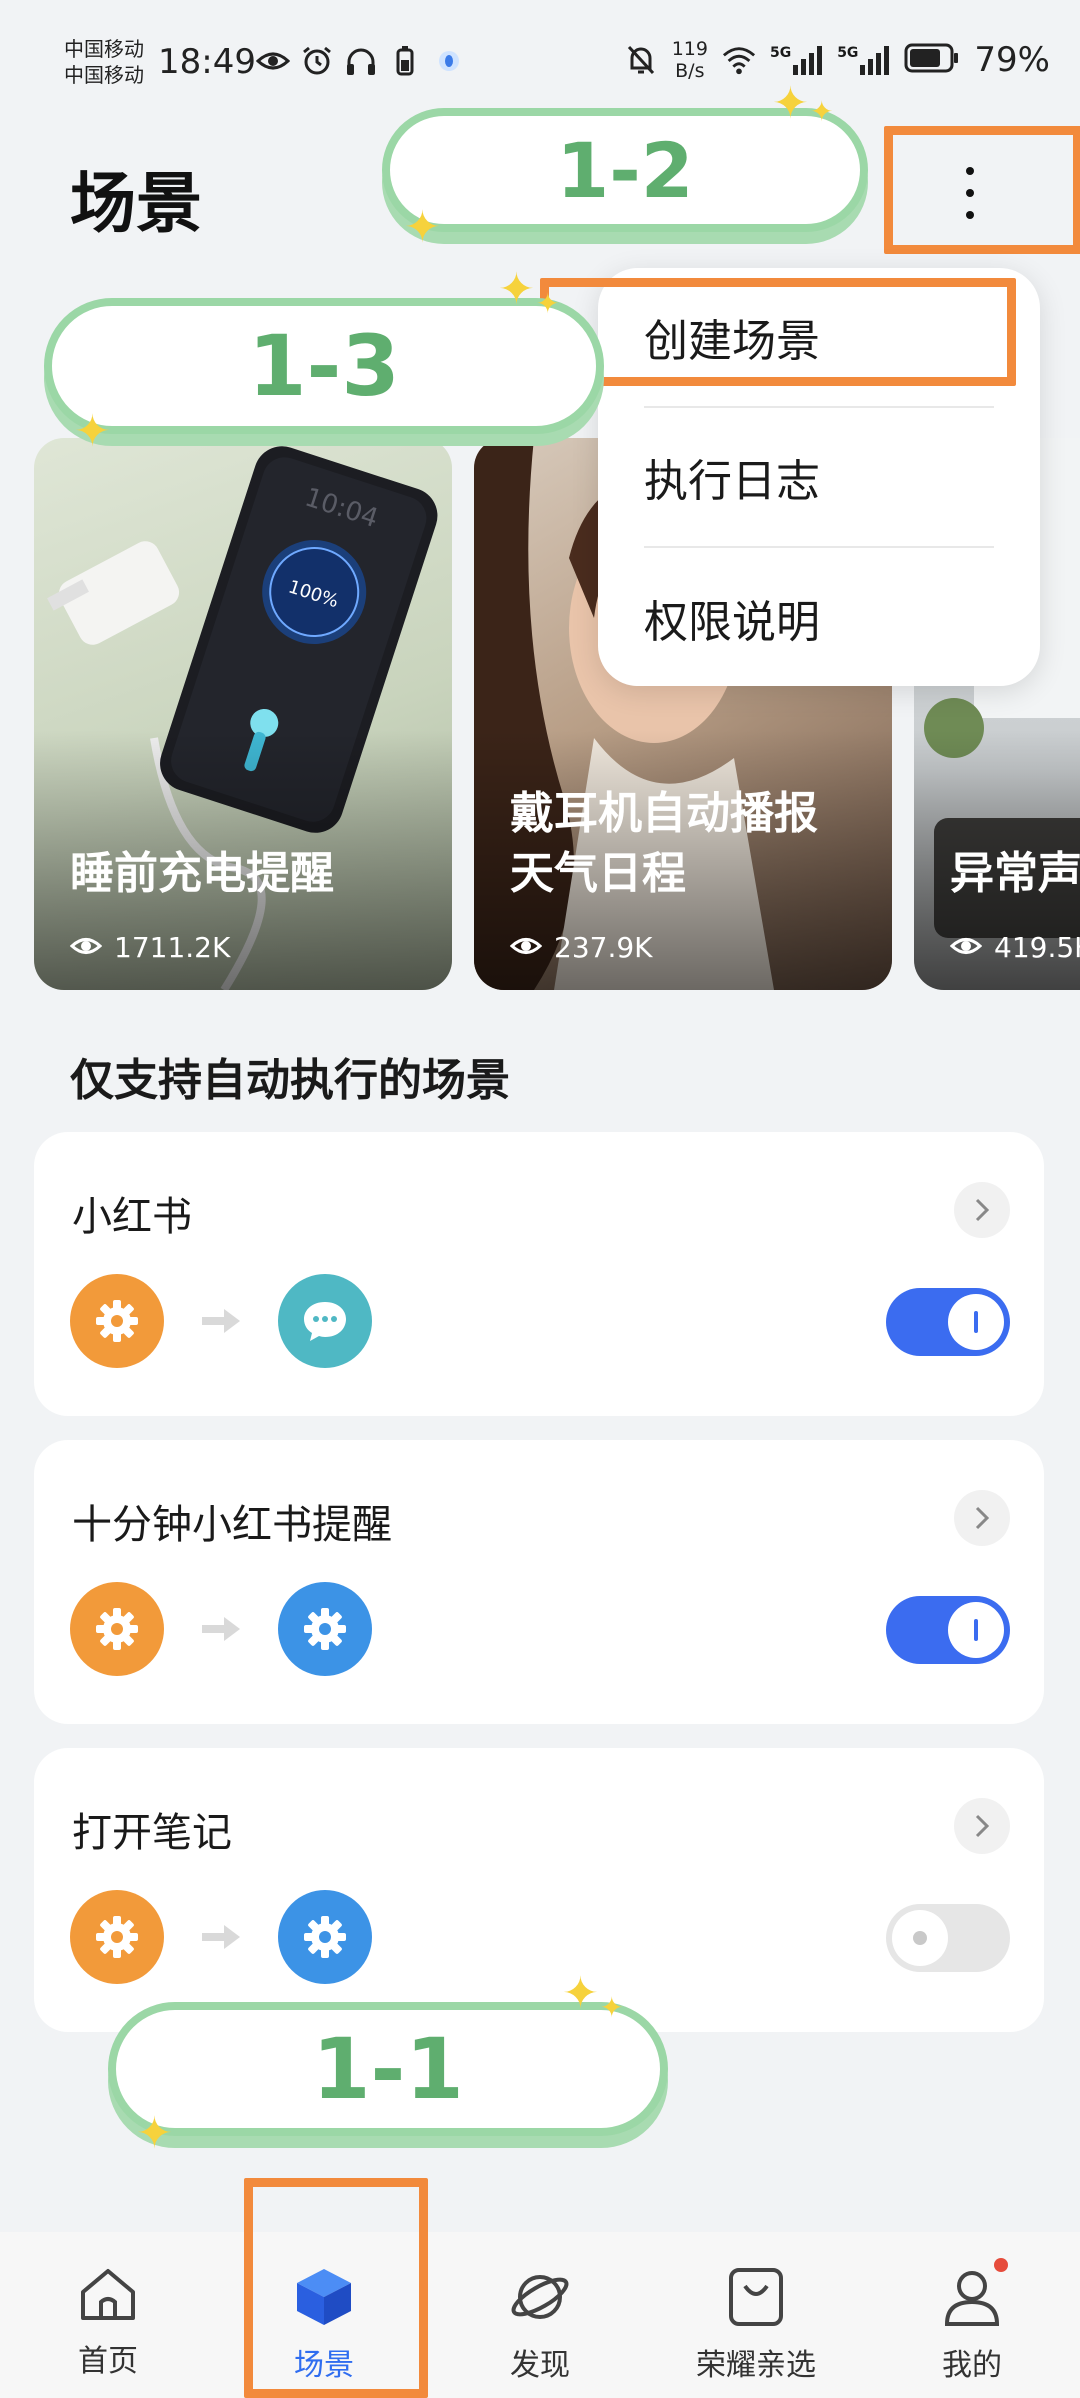 The width and height of the screenshot is (1080, 2398). Describe the element at coordinates (982, 190) in the screenshot. I see `highlight-box-more-button` at that location.